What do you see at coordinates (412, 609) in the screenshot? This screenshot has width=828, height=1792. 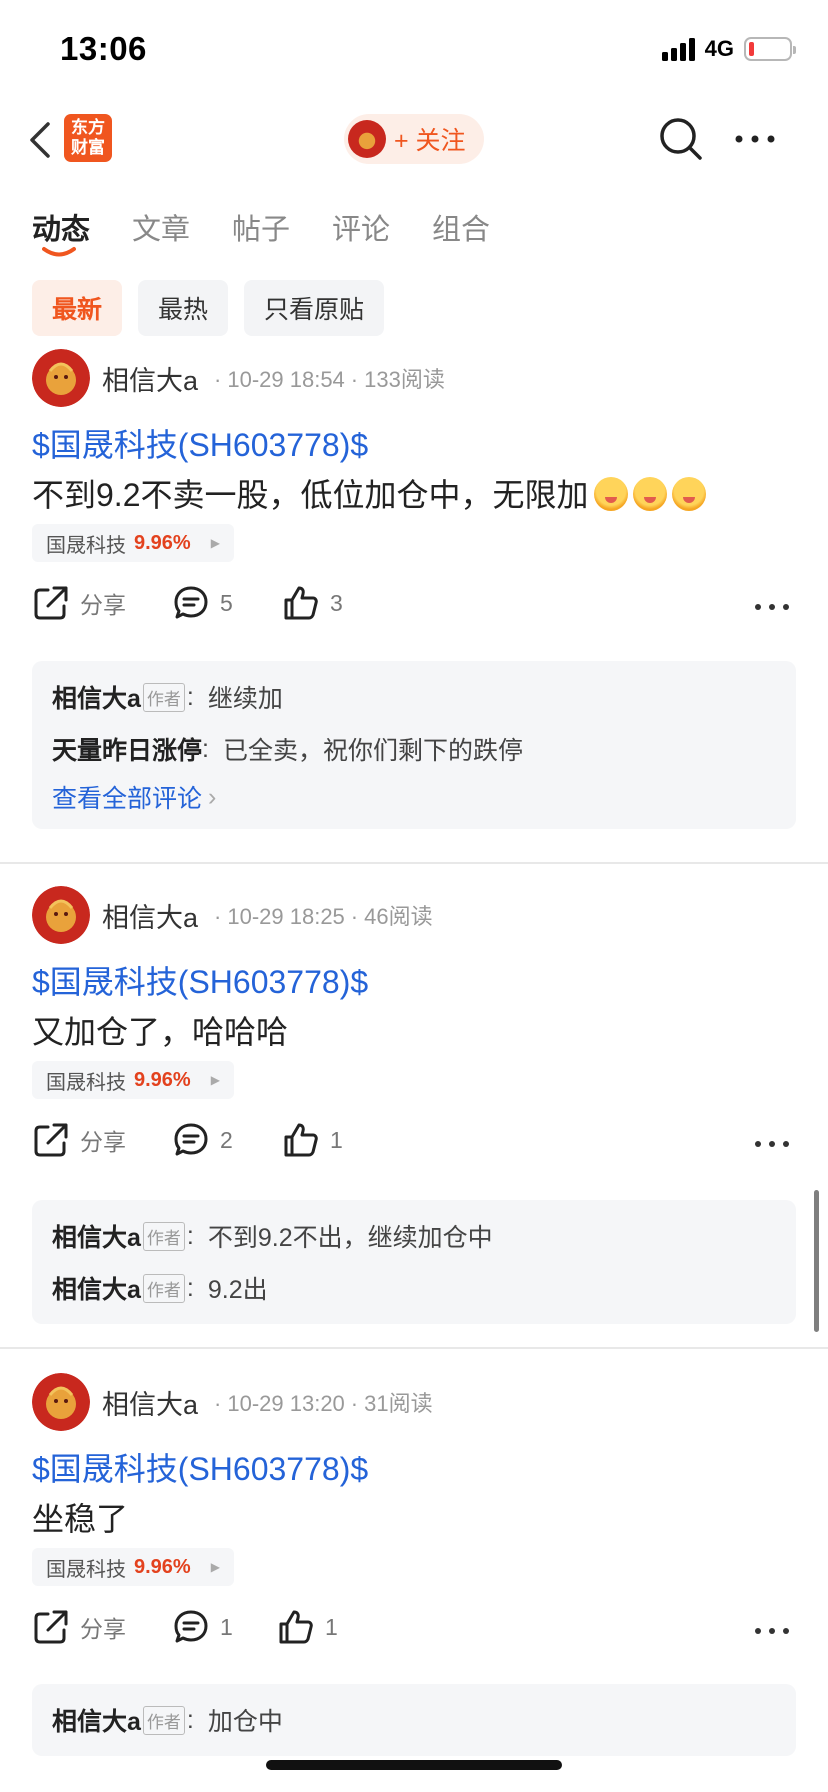 I see `post-actions: 分享 5 3` at bounding box center [412, 609].